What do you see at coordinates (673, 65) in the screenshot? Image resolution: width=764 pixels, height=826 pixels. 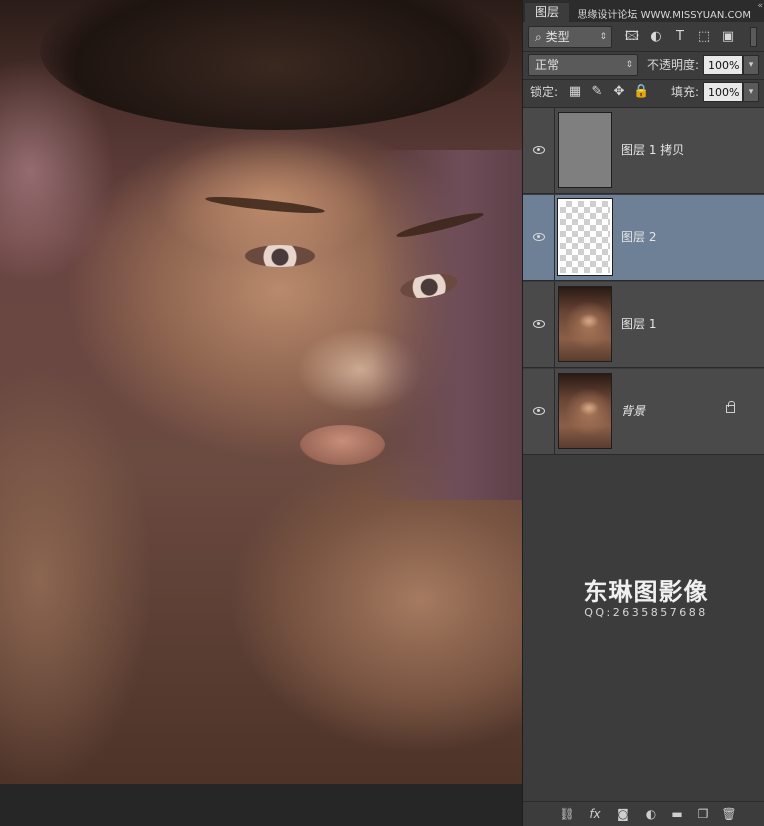 I see `opacity-label: 不透明度:` at bounding box center [673, 65].